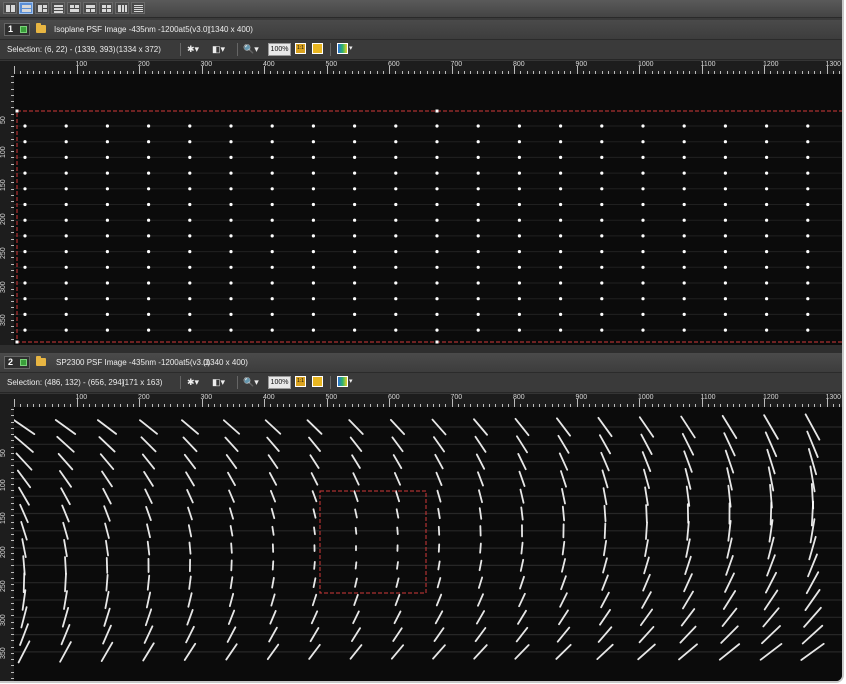 This screenshot has height=684, width=846. Describe the element at coordinates (23, 29) in the screenshot. I see `dropdown-icon` at that location.